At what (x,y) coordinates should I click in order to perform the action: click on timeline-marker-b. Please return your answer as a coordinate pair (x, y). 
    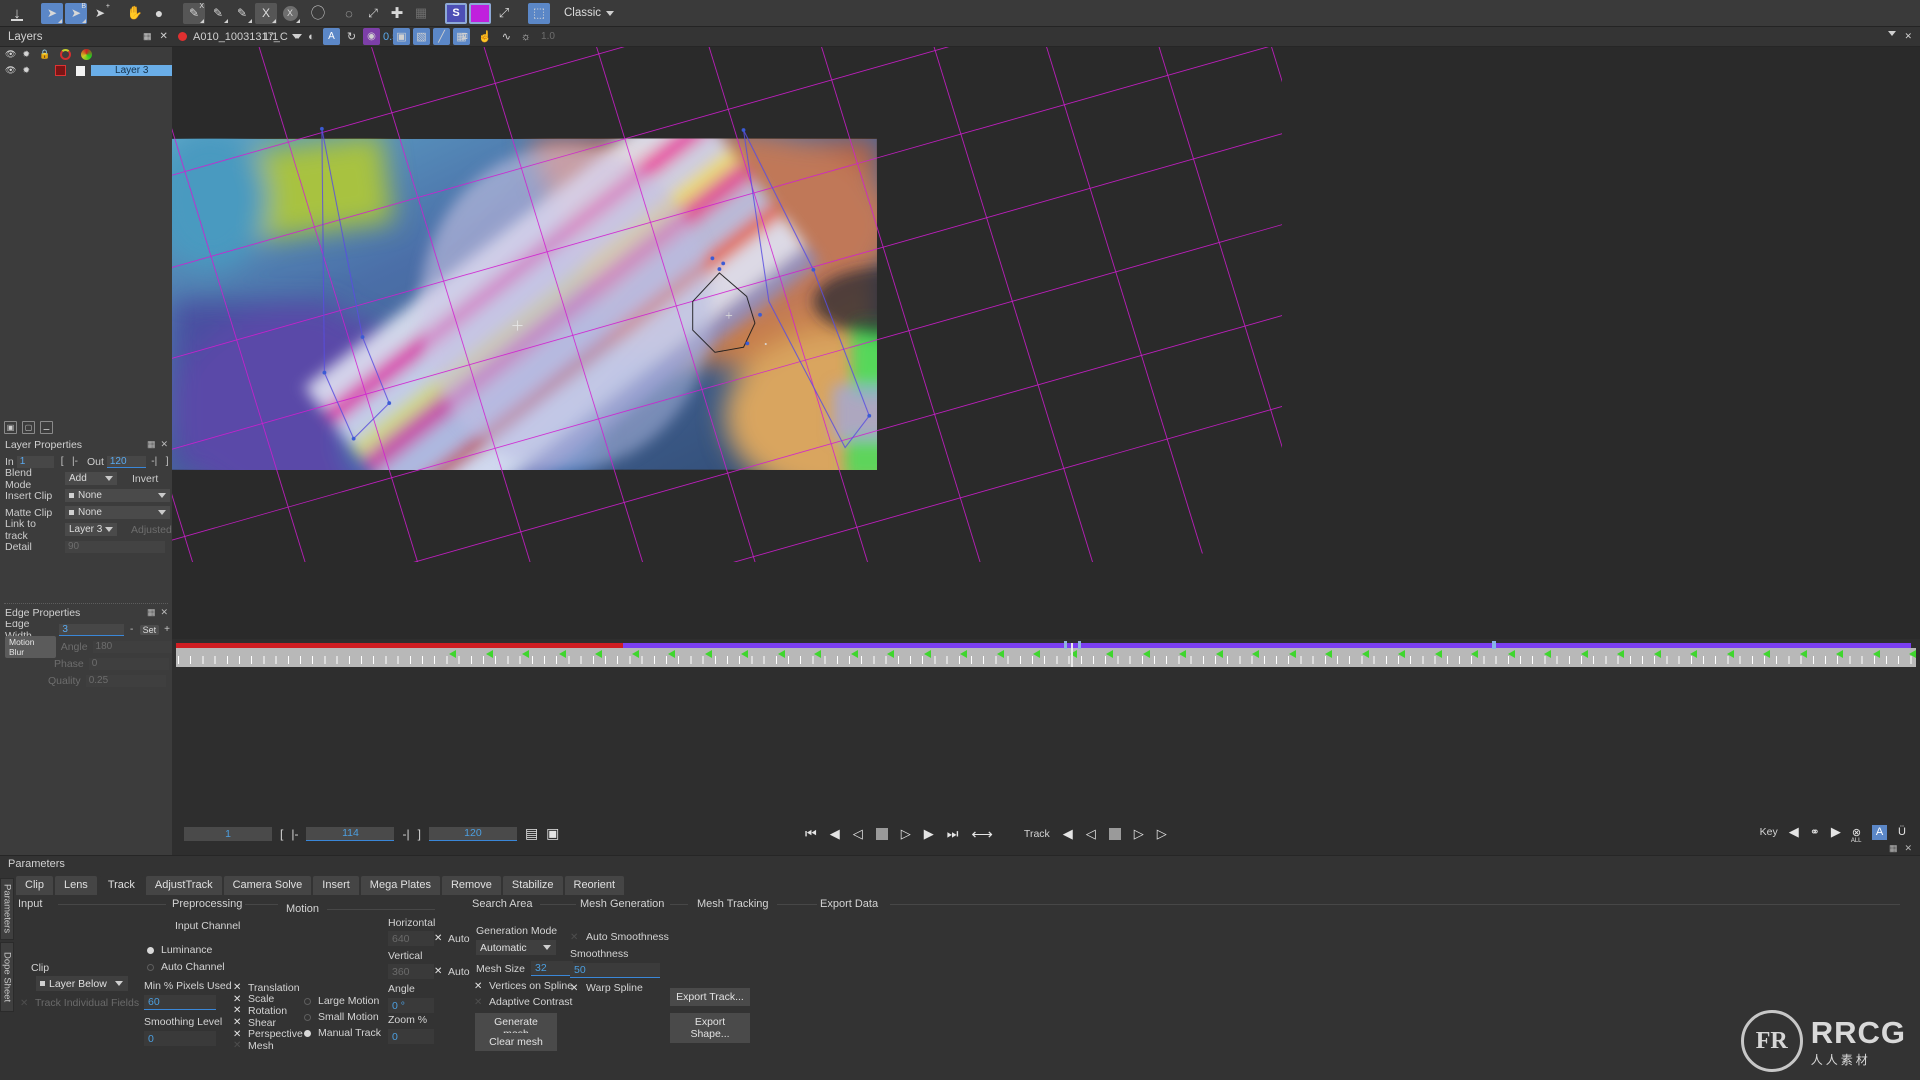
    Looking at the image, I should click on (1079, 645).